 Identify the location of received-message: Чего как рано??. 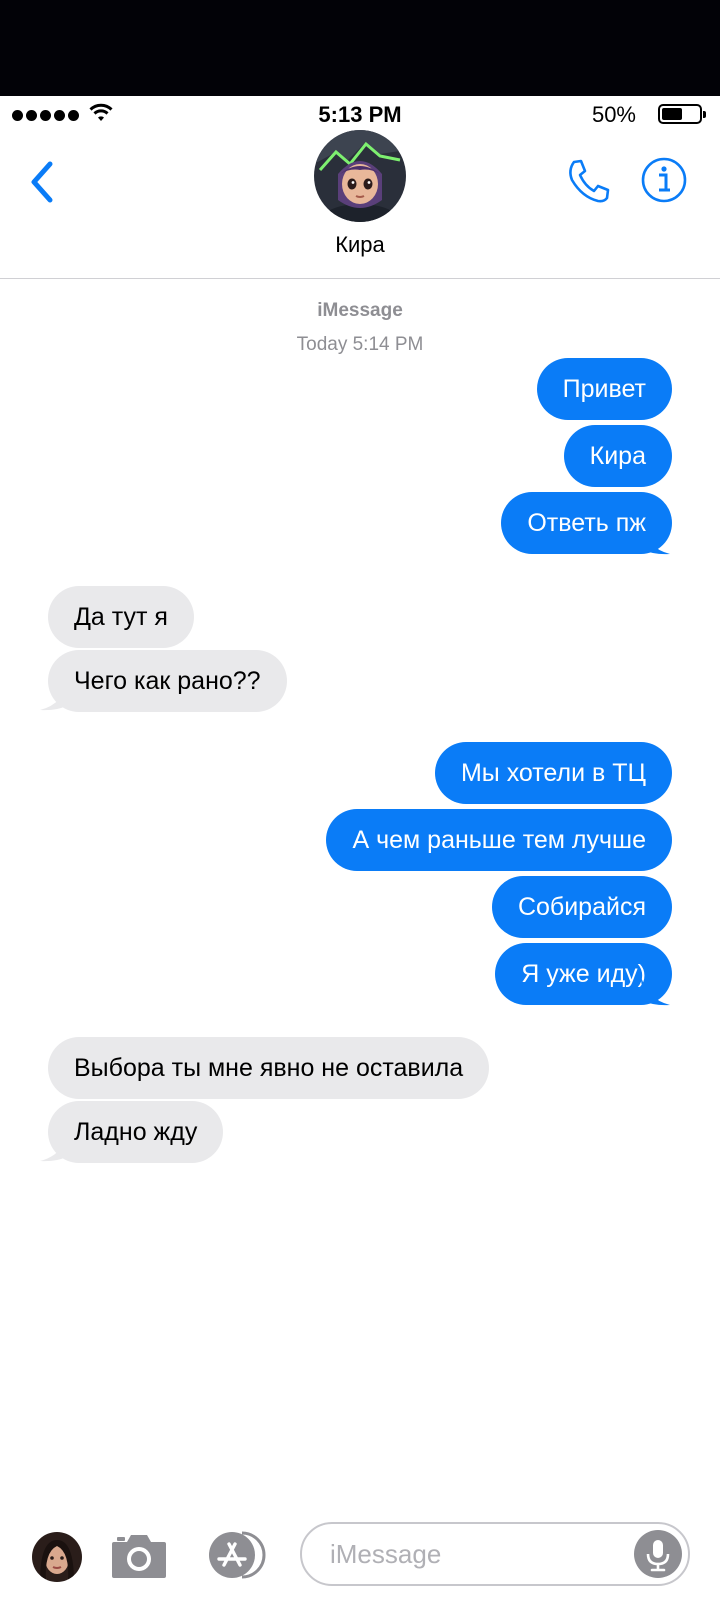
(167, 681).